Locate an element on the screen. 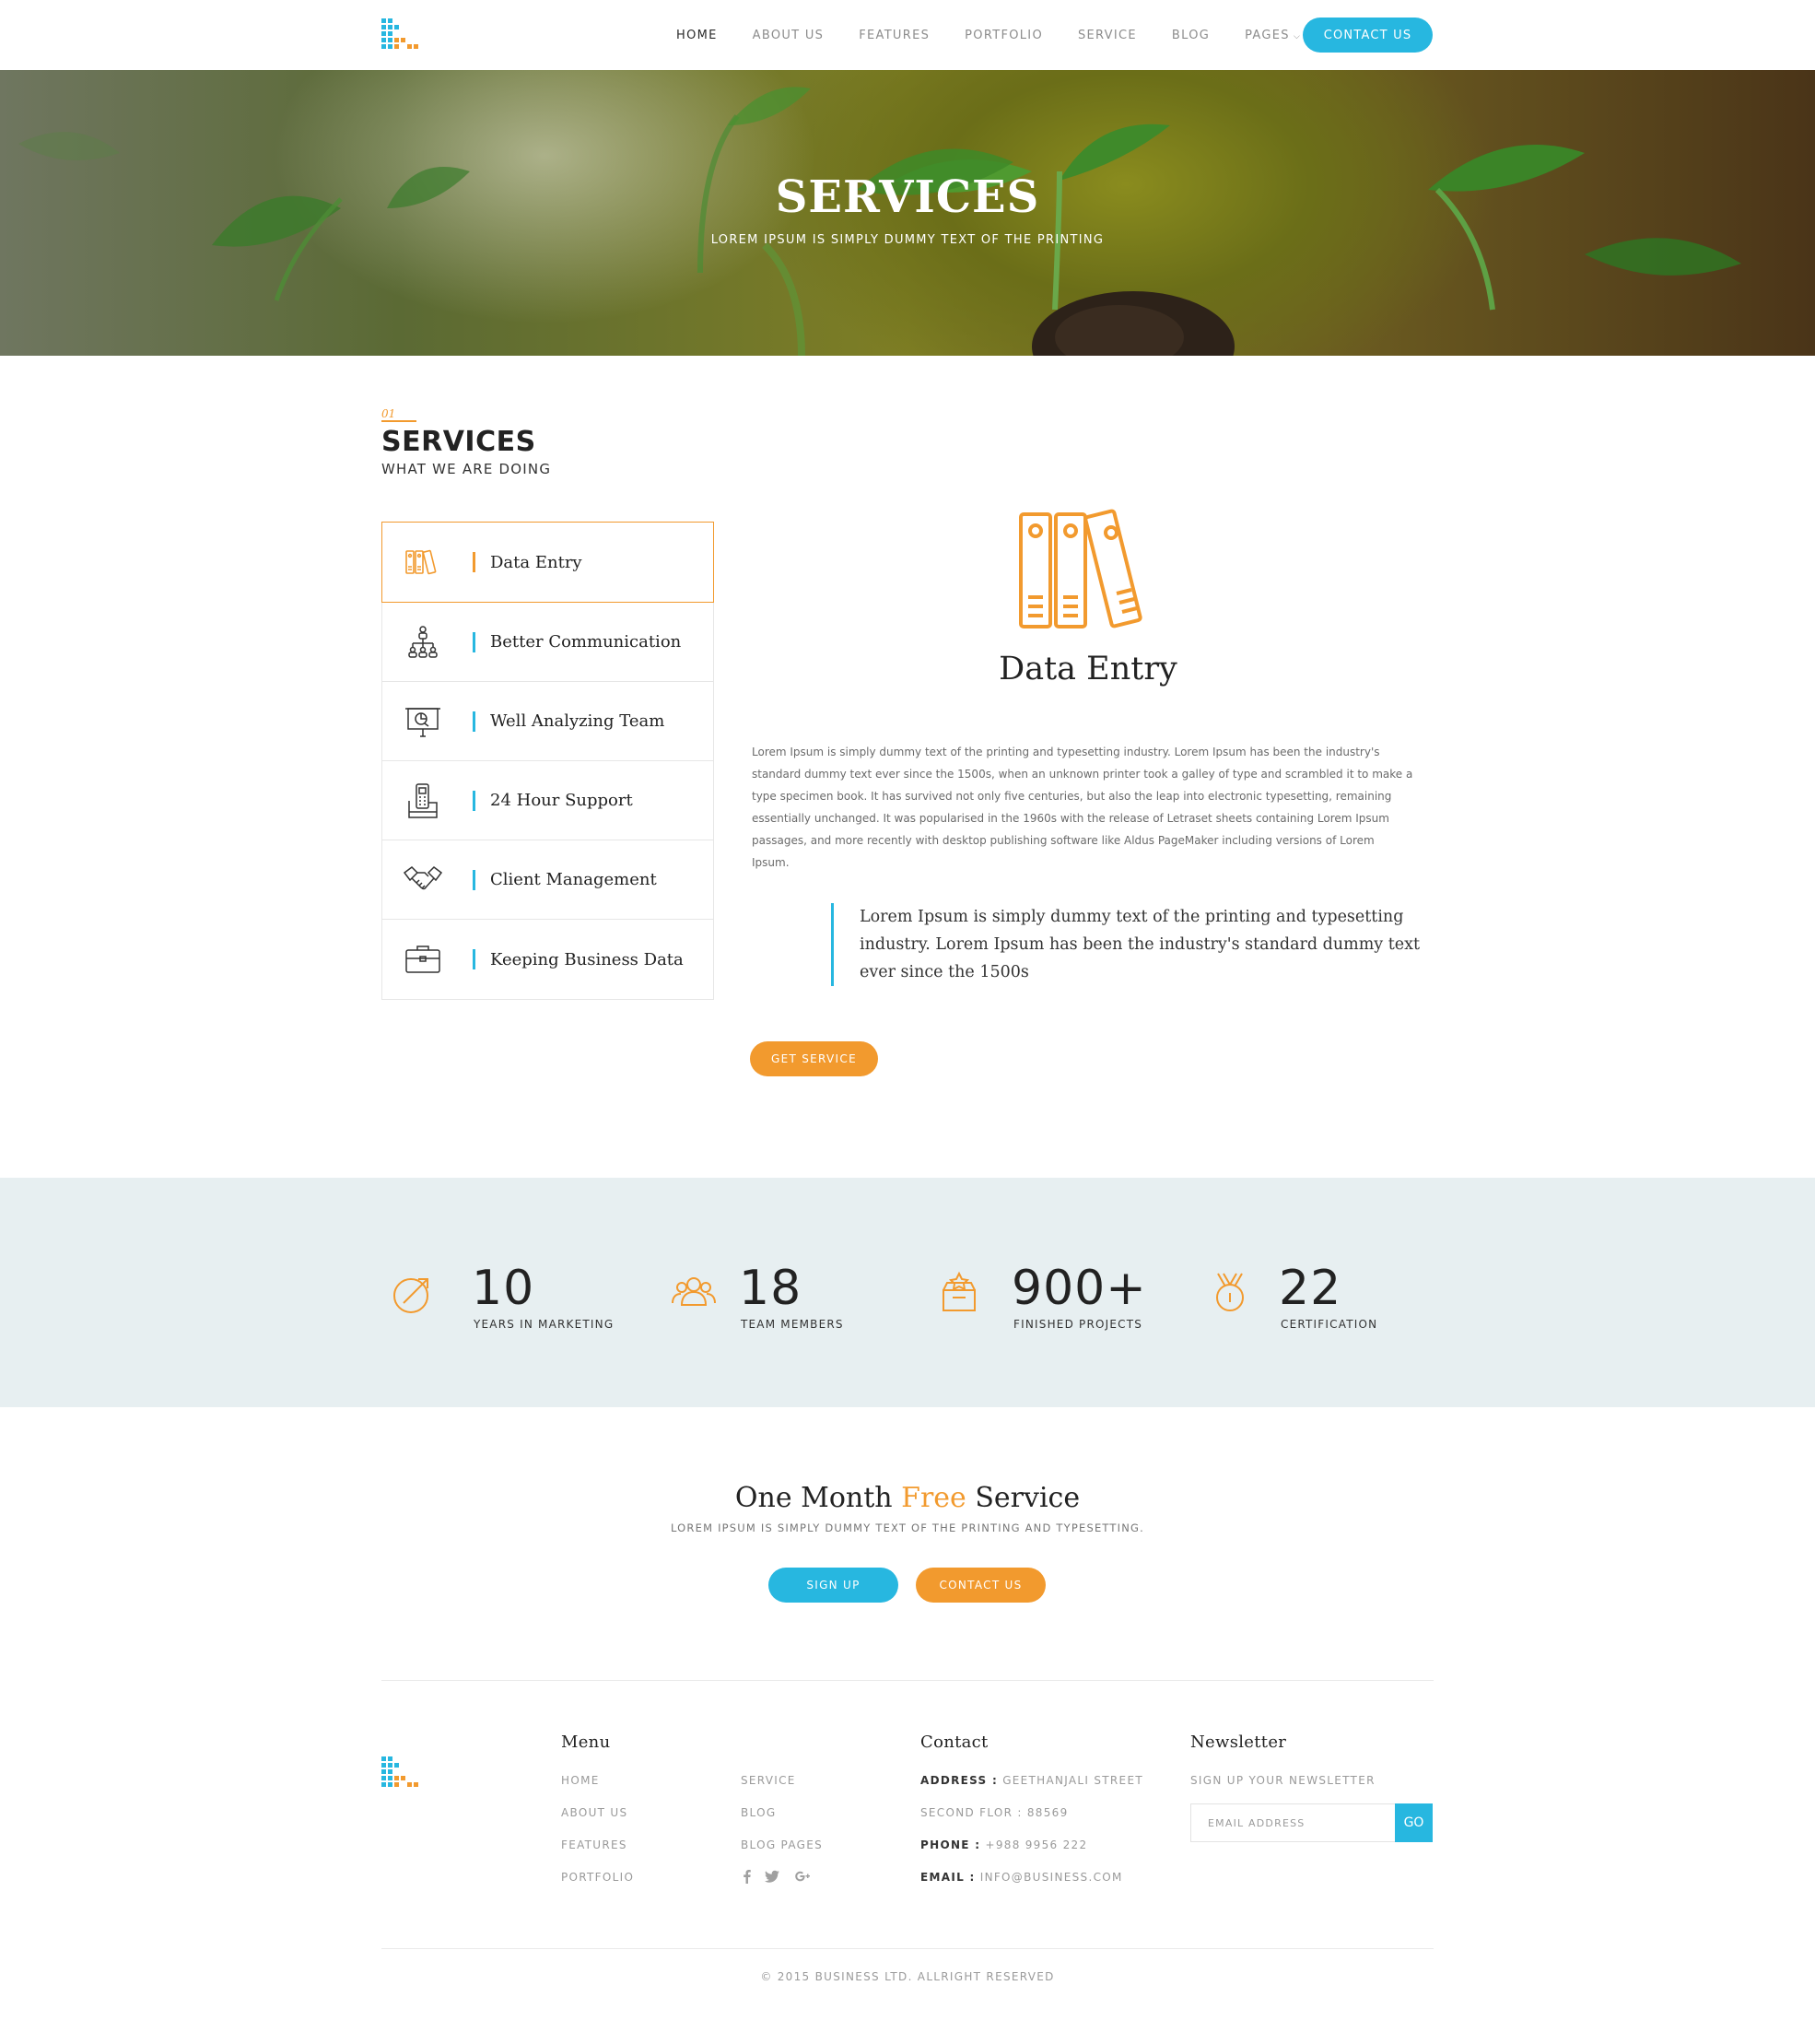  footer-link-blog-pages: BLOG PAGES is located at coordinates (782, 1844).